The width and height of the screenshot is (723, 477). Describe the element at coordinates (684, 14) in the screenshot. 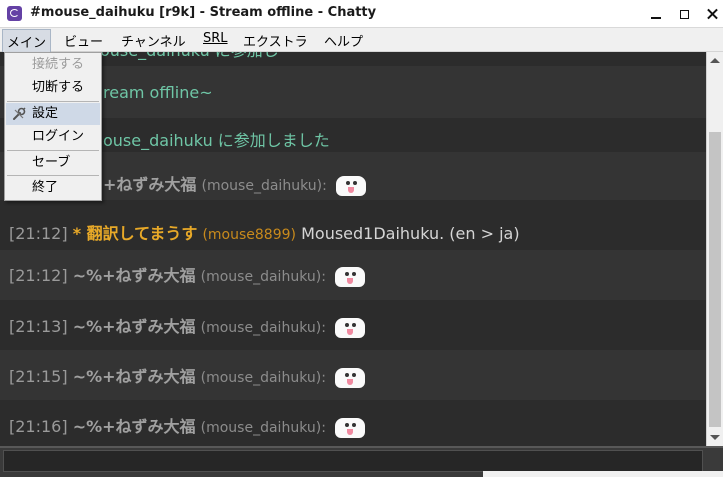

I see `maximize-icon` at that location.